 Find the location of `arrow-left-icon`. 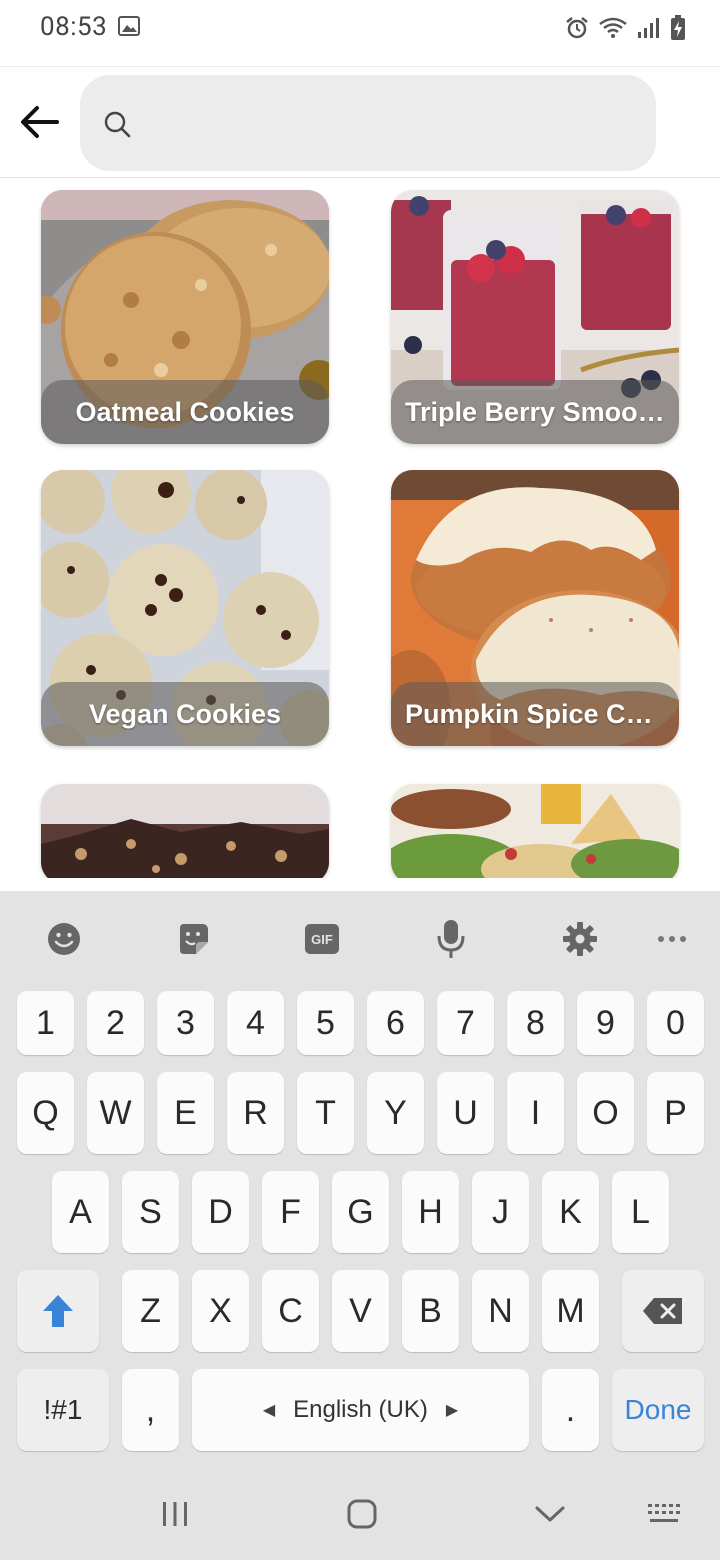

arrow-left-icon is located at coordinates (40, 122).